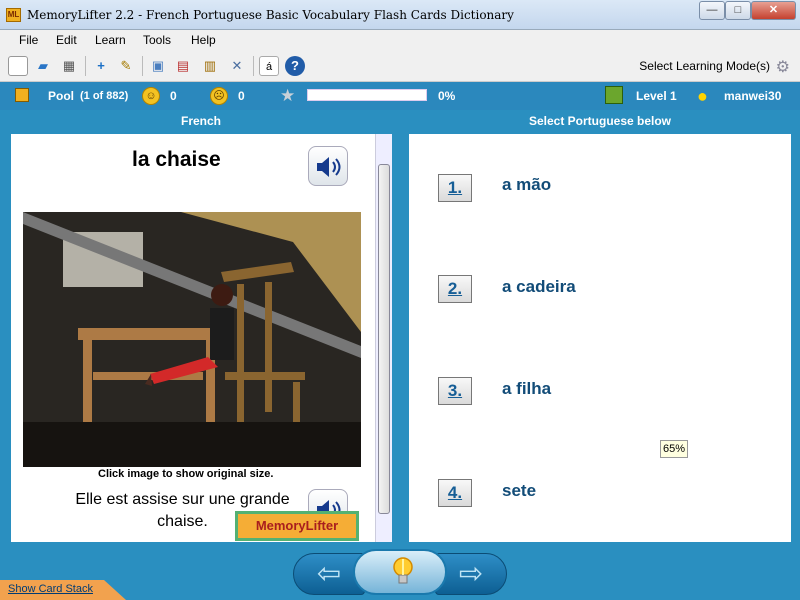 The height and width of the screenshot is (600, 800). What do you see at coordinates (455, 188) in the screenshot?
I see `choice-button-1: 1.` at bounding box center [455, 188].